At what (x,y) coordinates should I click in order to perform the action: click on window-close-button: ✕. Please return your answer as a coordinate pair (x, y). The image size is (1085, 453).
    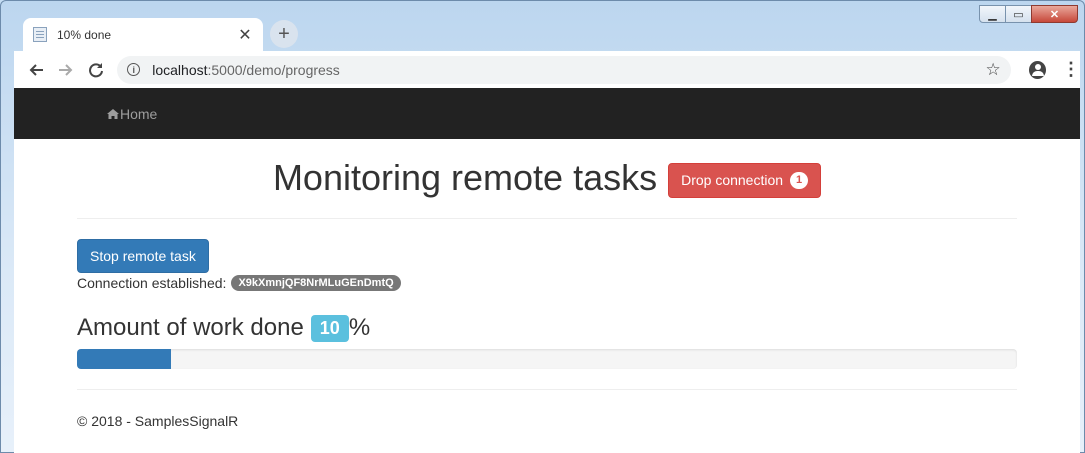
    Looking at the image, I should click on (1054, 14).